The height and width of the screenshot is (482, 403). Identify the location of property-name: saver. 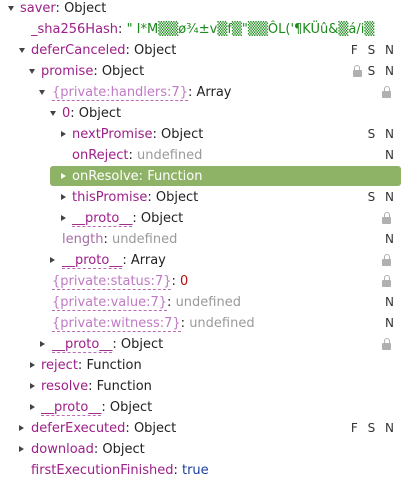
(38, 8).